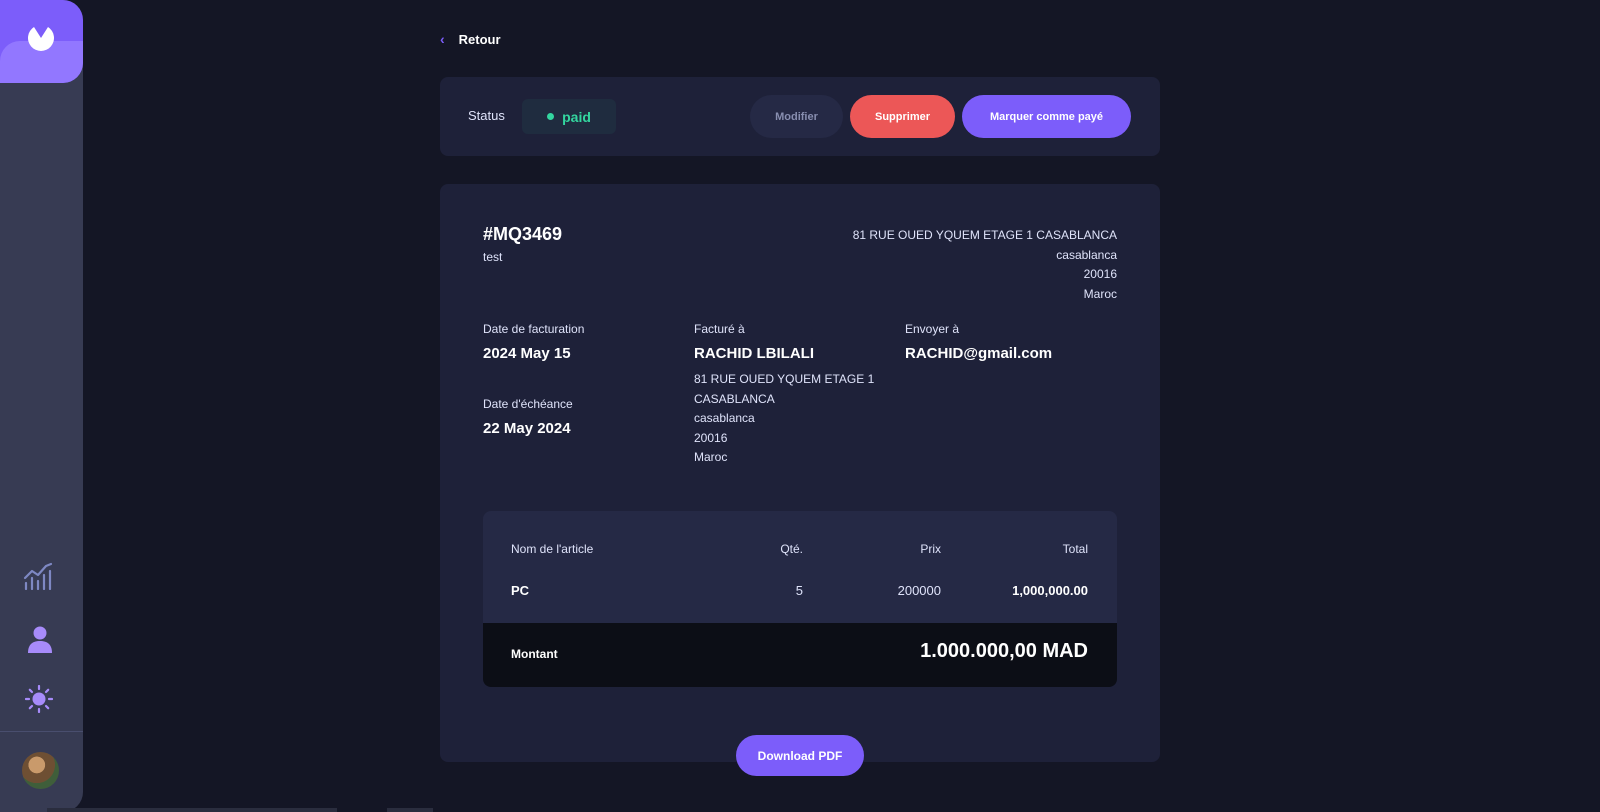 The width and height of the screenshot is (1600, 812). Describe the element at coordinates (711, 437) in the screenshot. I see `client-postcode: 20016` at that location.